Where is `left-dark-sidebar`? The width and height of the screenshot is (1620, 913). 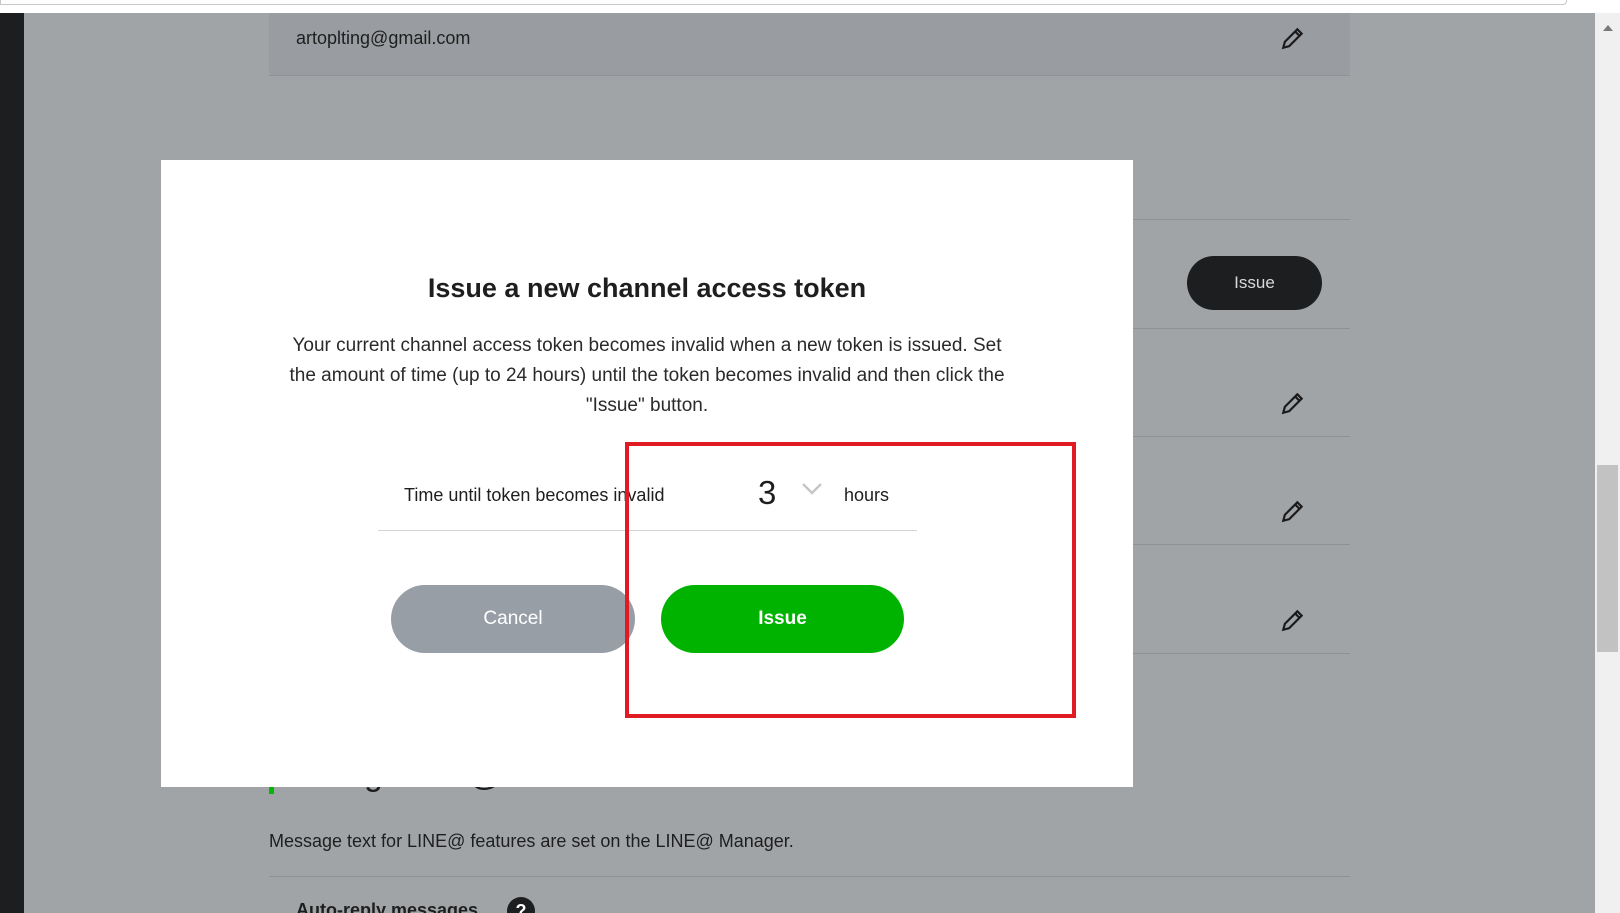 left-dark-sidebar is located at coordinates (12, 463).